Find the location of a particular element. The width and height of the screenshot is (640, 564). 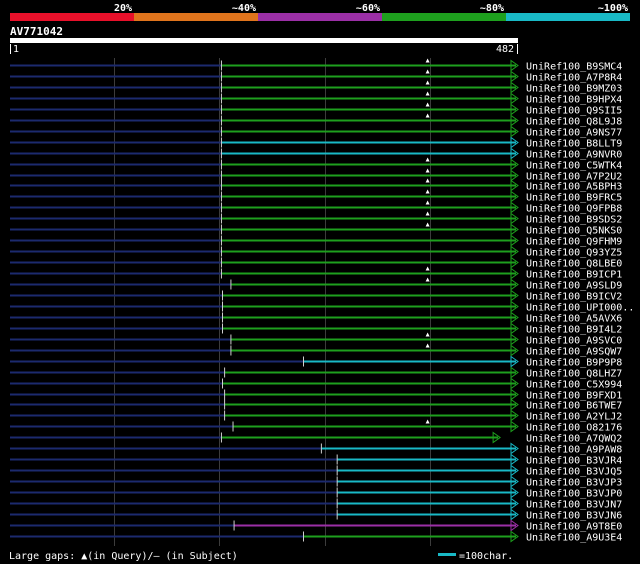

hit-label: UniRef100_B3VJP3 is located at coordinates (574, 483).